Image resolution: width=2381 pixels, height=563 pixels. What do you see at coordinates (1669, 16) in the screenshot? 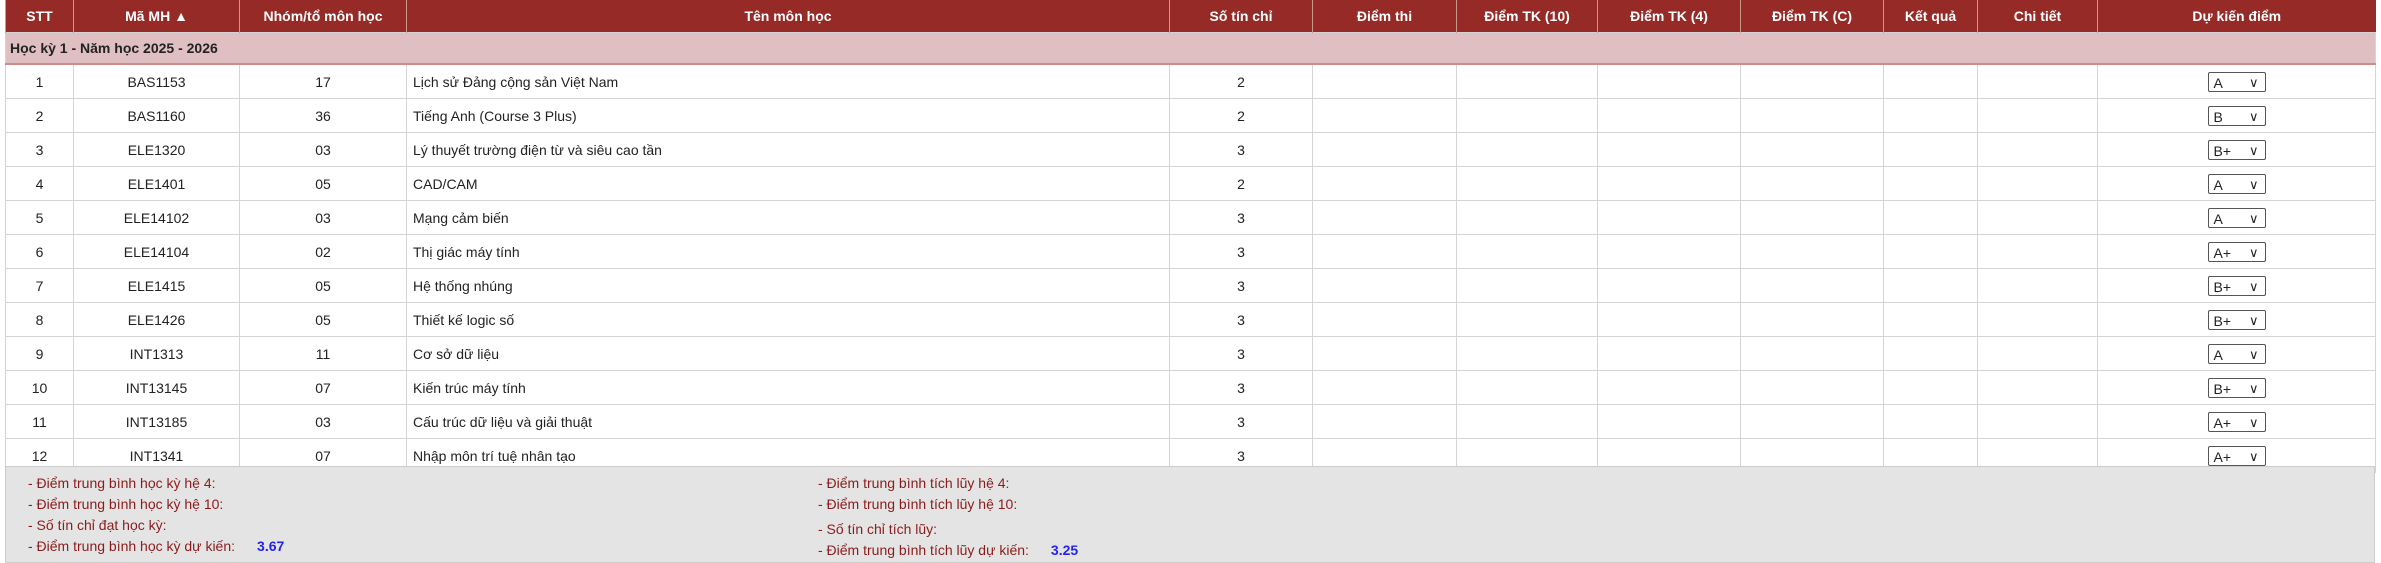
I see `column-header-score-4: Điểm TK (4)` at bounding box center [1669, 16].